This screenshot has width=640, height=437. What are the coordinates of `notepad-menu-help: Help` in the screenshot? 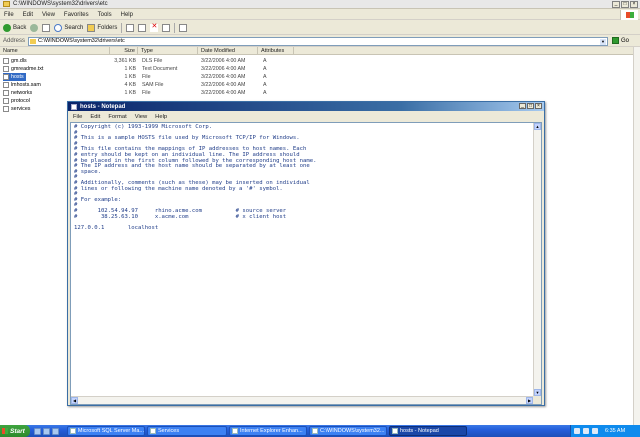 It's located at (161, 117).